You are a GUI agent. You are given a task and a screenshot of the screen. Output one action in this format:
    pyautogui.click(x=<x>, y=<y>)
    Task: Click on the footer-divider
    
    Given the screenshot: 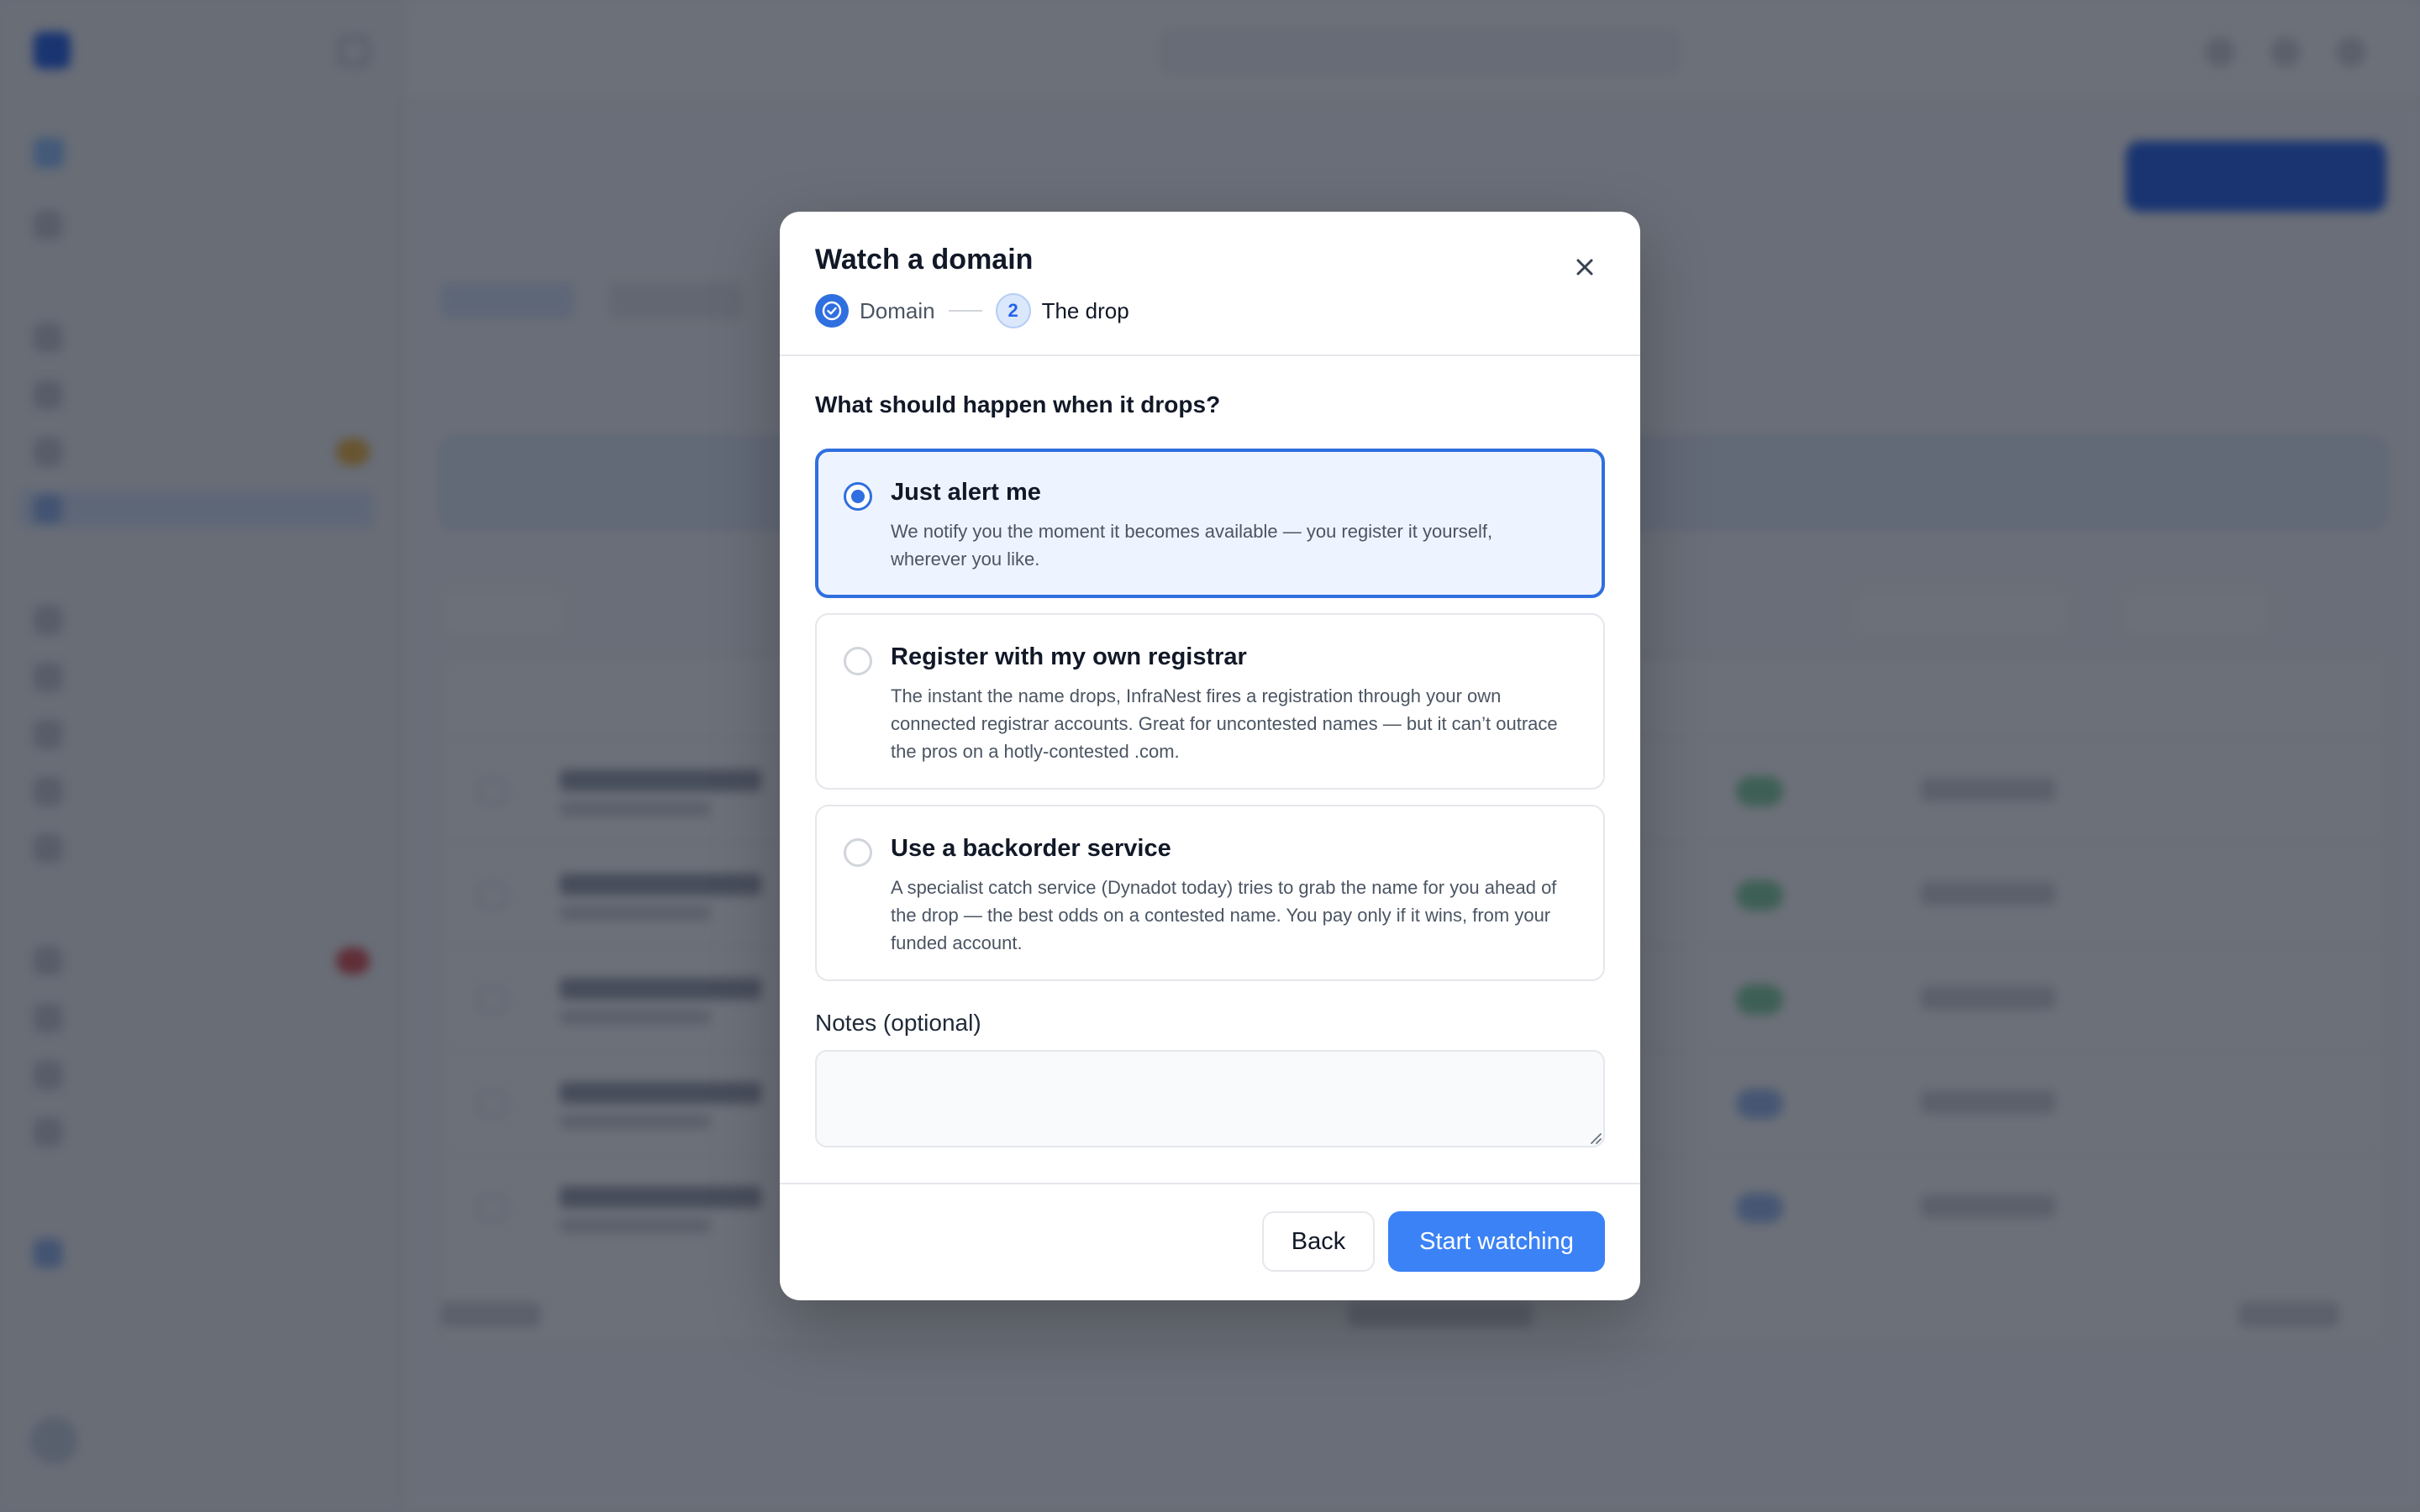 What is the action you would take?
    pyautogui.click(x=1210, y=1183)
    